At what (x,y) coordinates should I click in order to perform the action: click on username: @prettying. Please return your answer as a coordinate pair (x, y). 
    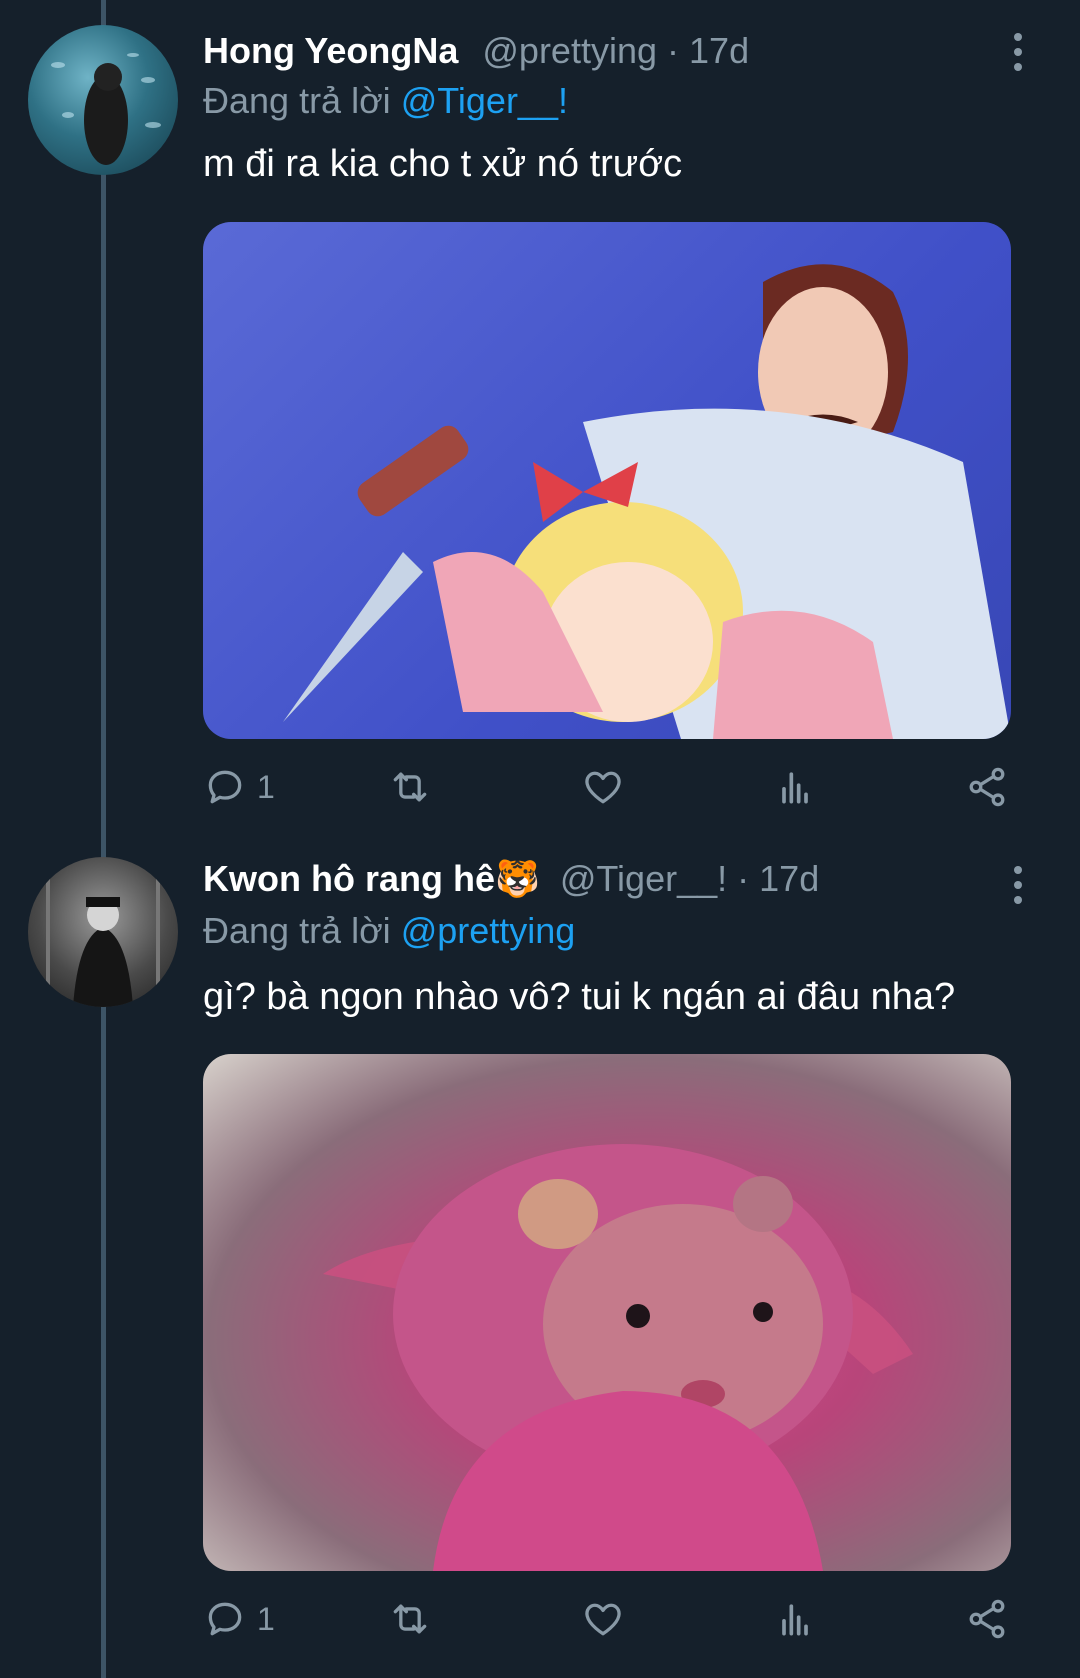
    Looking at the image, I should click on (569, 50).